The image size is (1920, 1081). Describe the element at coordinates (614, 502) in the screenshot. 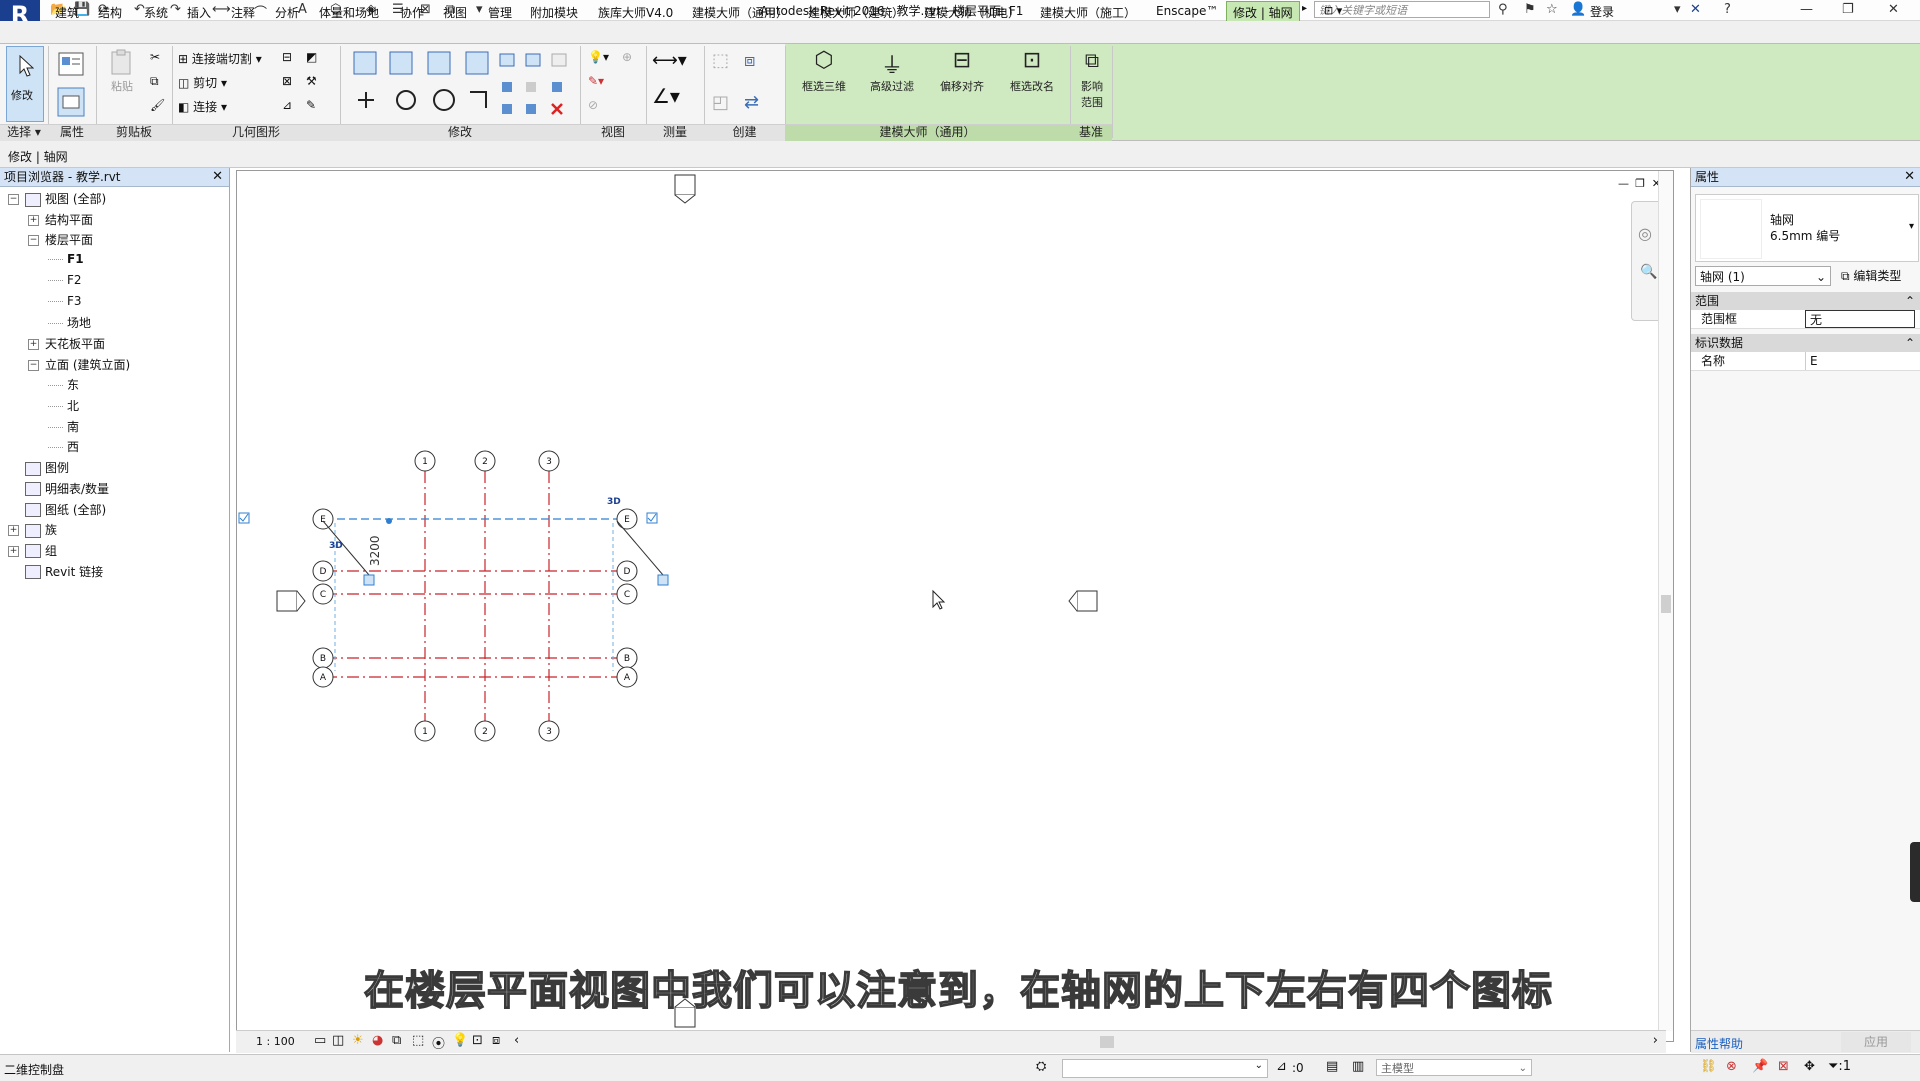

I see `3d-label-right: 3D` at that location.